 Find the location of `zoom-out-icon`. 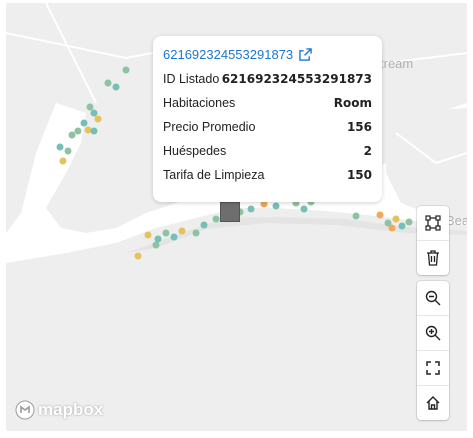

zoom-out-icon is located at coordinates (433, 298).